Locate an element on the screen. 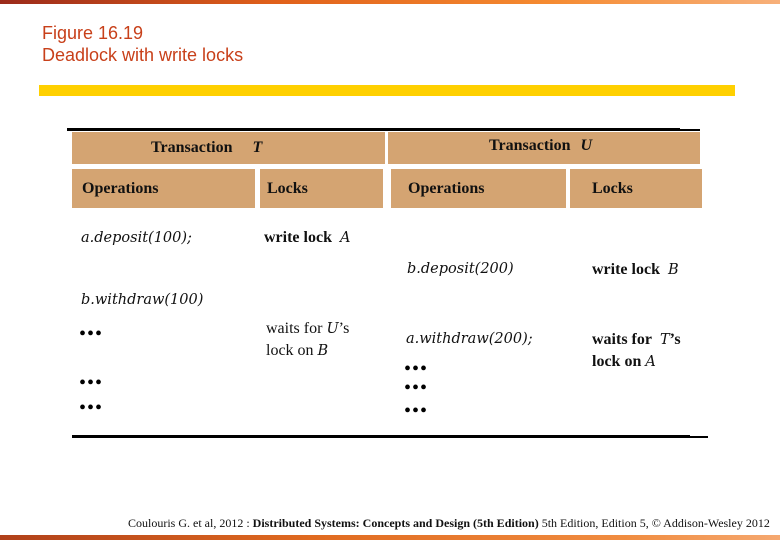 This screenshot has height=540, width=780. t-ellipsis-1: ••• is located at coordinates (91, 334).